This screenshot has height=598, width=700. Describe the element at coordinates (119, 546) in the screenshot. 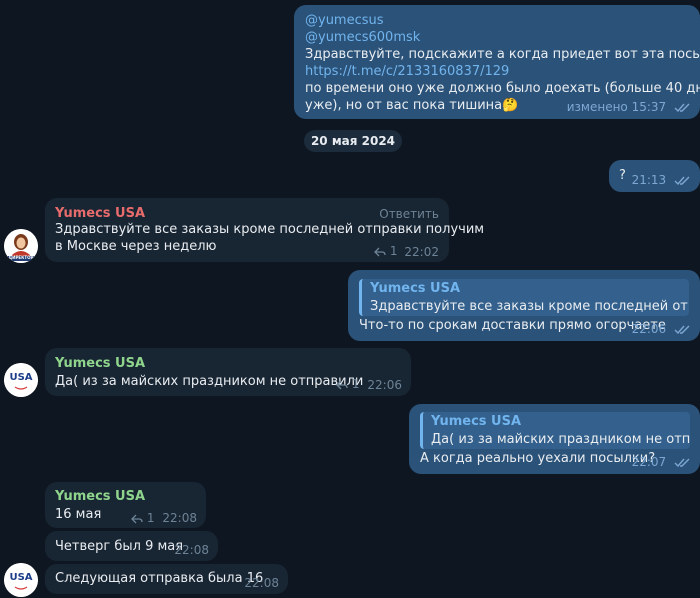

I see `message-text: Четверг был 9 мая` at that location.